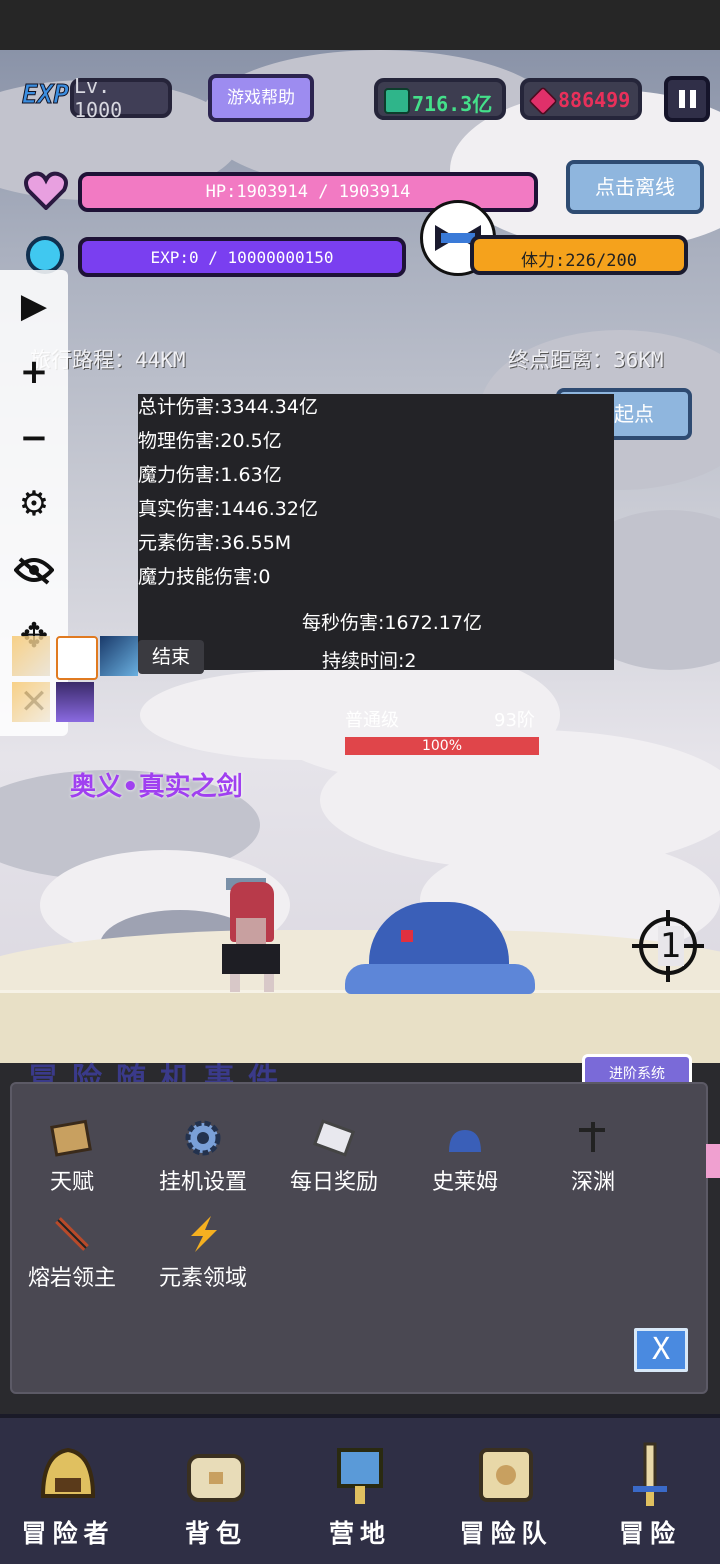 This screenshot has width=720, height=1564. Describe the element at coordinates (72, 1138) in the screenshot. I see `book-icon` at that location.